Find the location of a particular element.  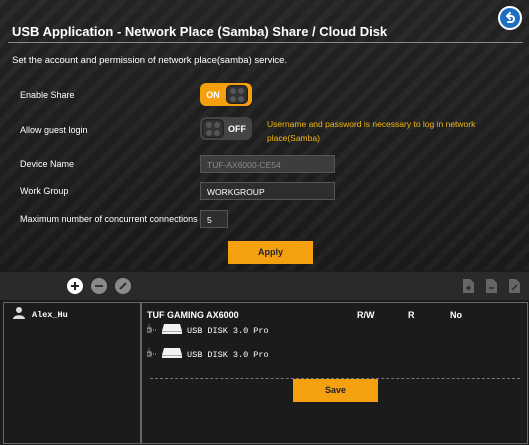

user-avatar-icon is located at coordinates (19, 314).